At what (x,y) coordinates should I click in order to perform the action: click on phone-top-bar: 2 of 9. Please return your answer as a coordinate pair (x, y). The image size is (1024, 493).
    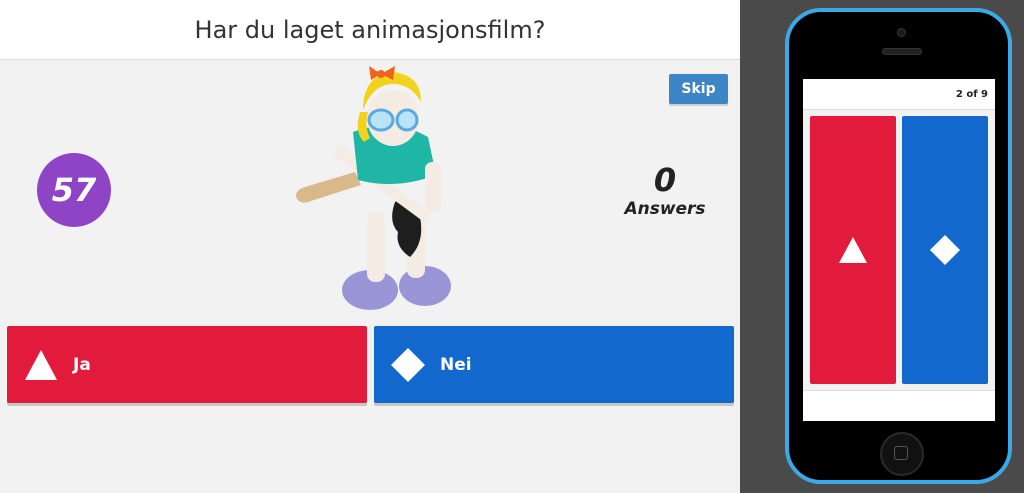
    Looking at the image, I should click on (899, 94).